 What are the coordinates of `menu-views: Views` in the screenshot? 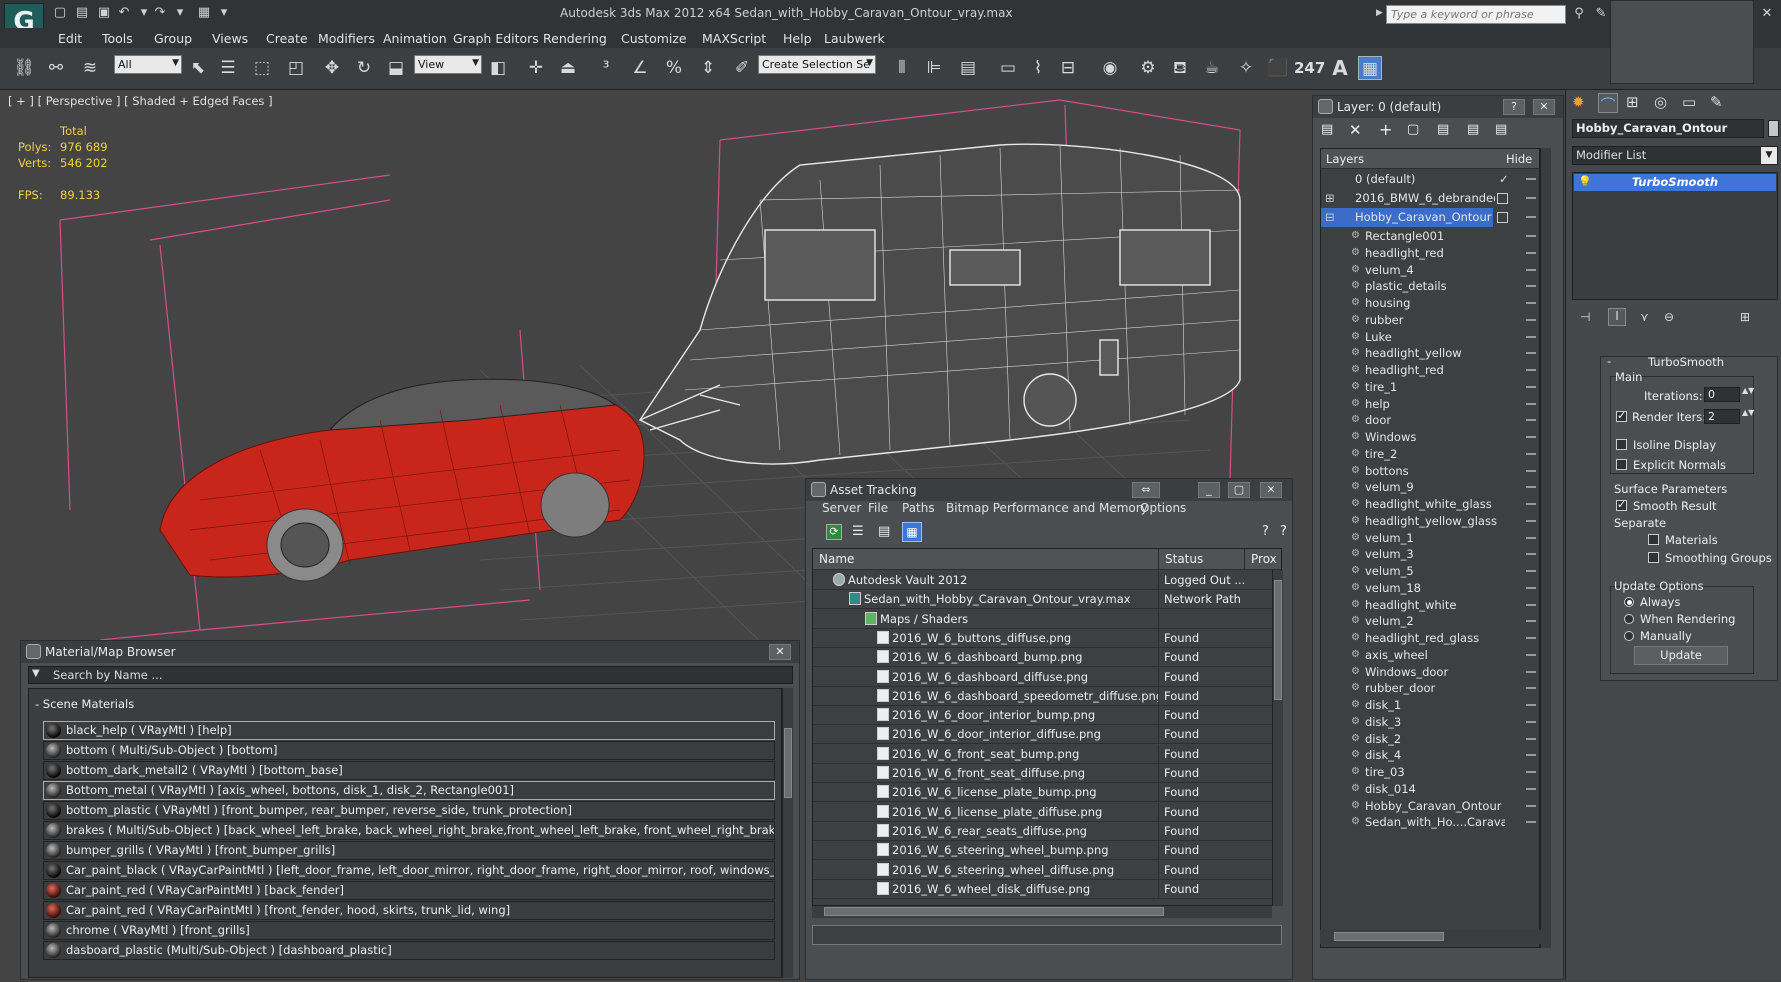 It's located at (230, 38).